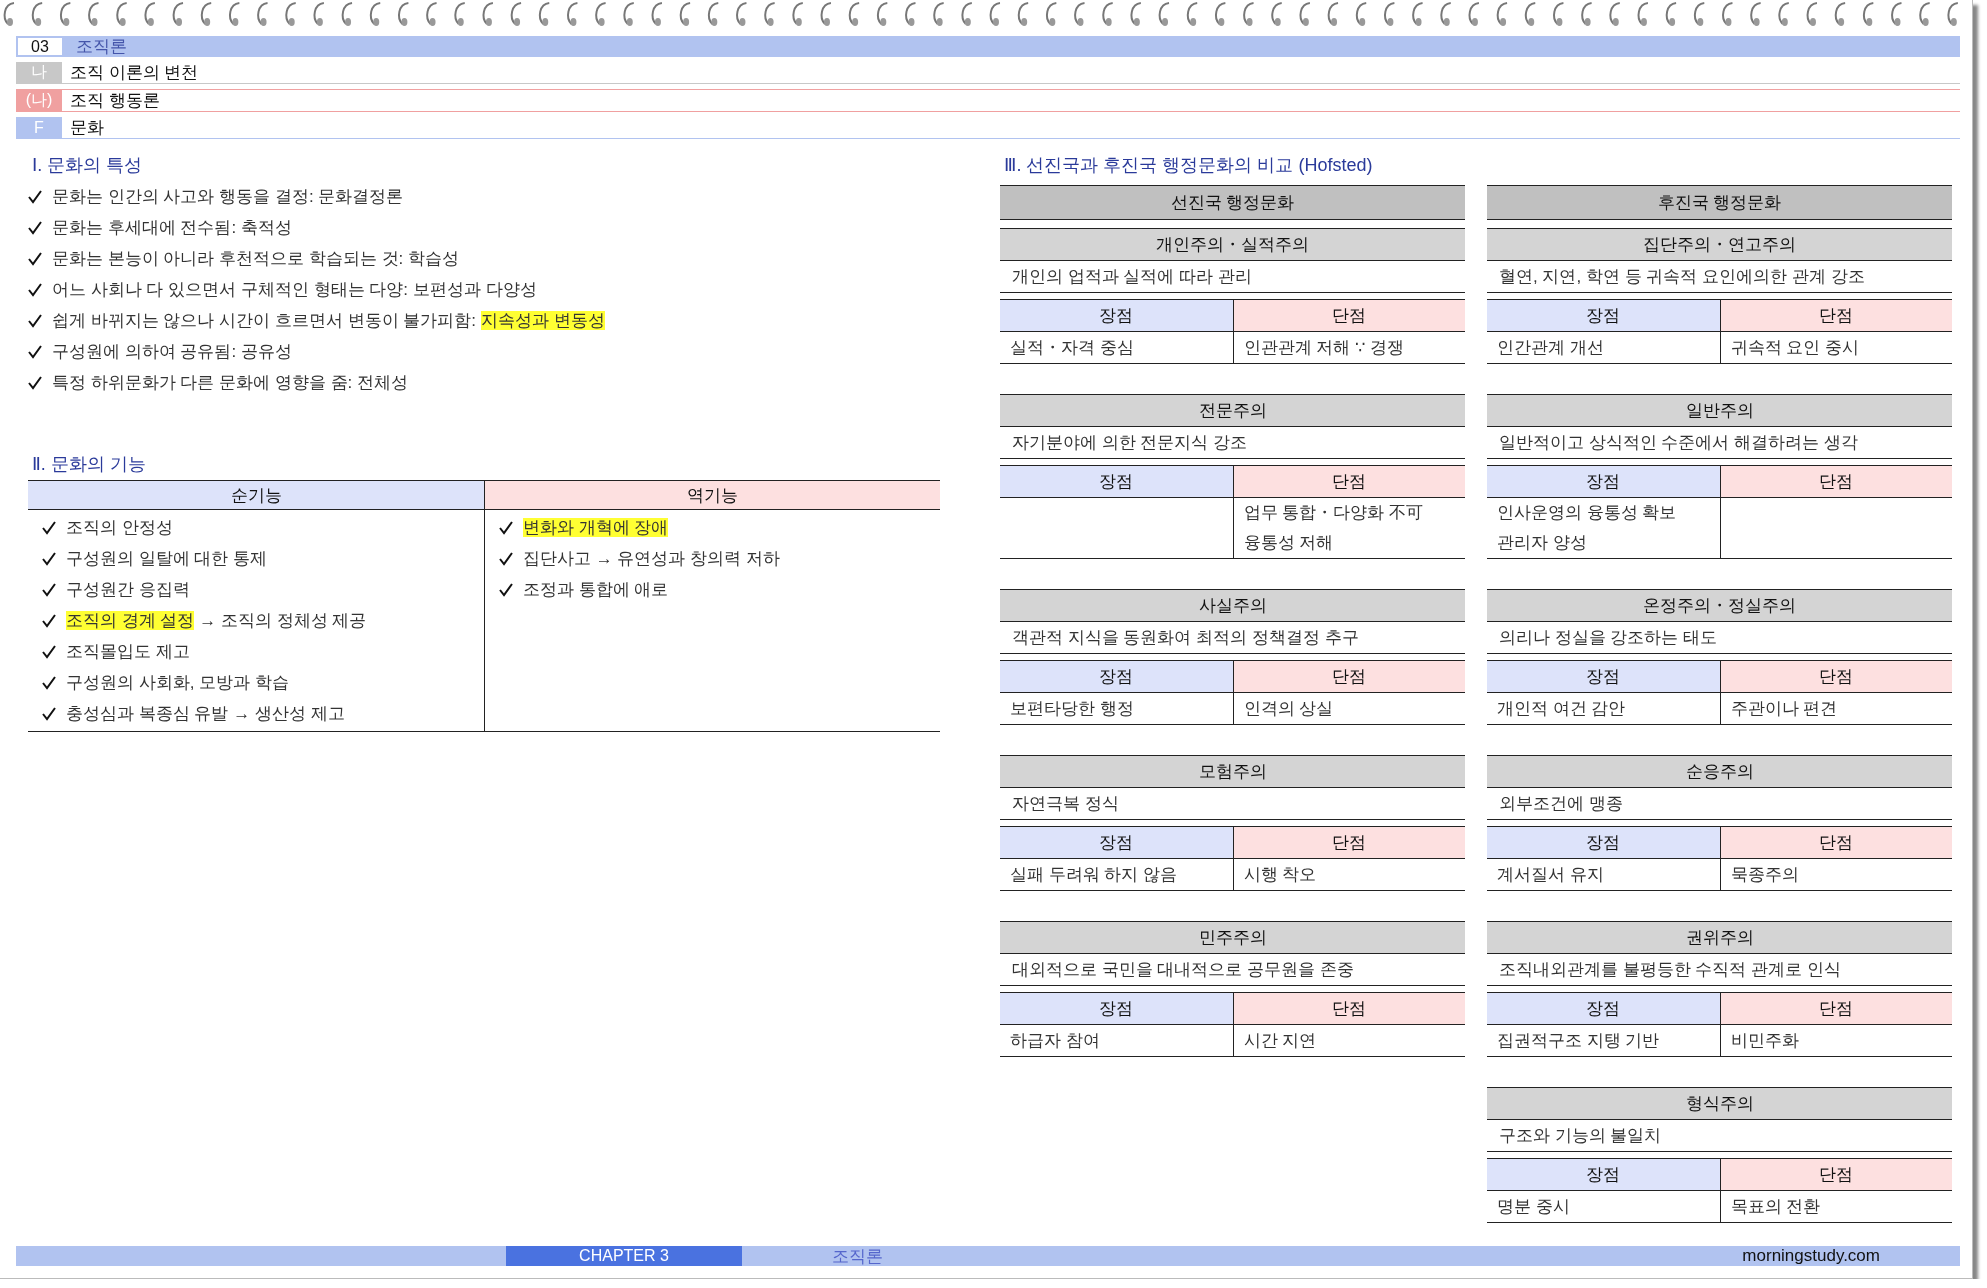 The height and width of the screenshot is (1288, 1987). I want to click on table-cell-text: 개인적 여건 감안, so click(1562, 708).